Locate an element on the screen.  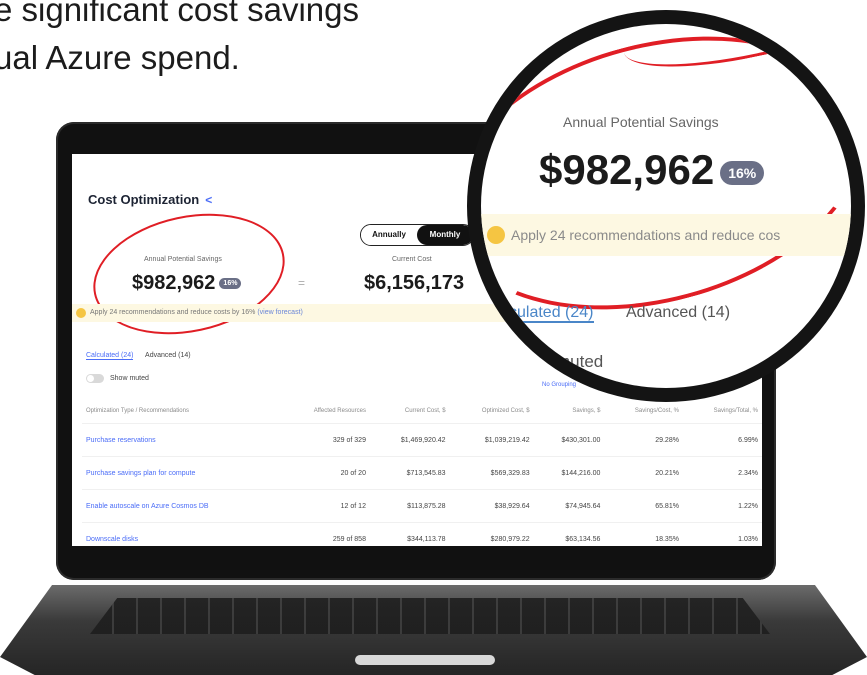
cell: 20 of 20 is located at coordinates (324, 473).